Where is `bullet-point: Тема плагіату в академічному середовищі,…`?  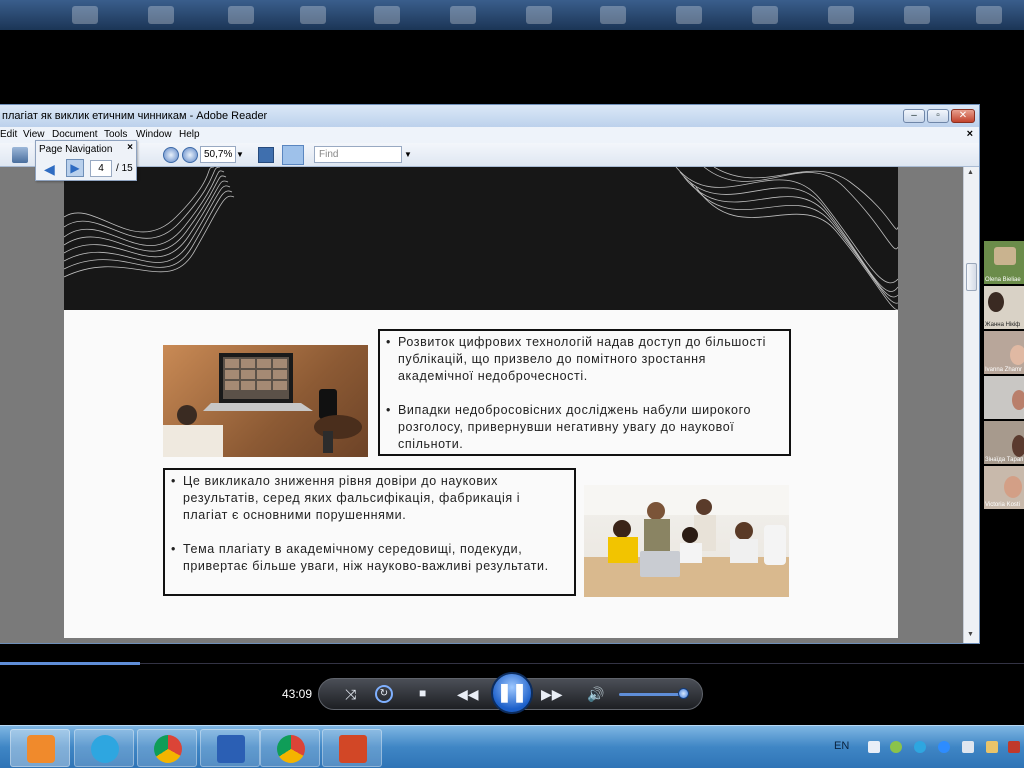 bullet-point: Тема плагіату в академічному середовищі,… is located at coordinates (368, 558).